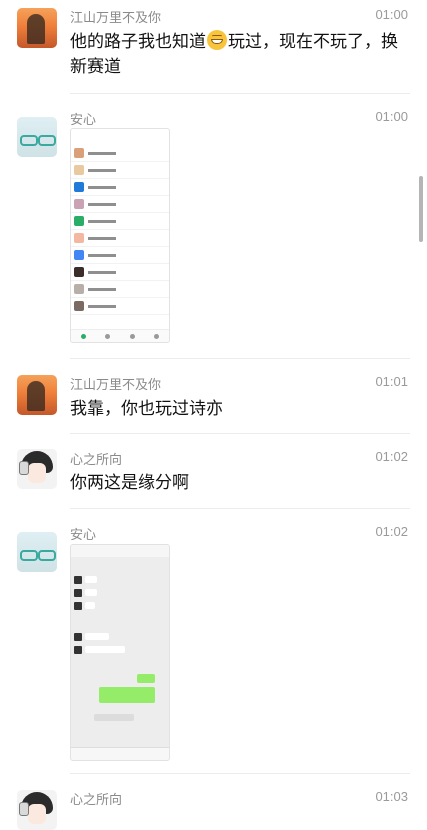 This screenshot has height=830, width=427. What do you see at coordinates (237, 482) in the screenshot?
I see `message-text: 你两这是缘分啊` at bounding box center [237, 482].